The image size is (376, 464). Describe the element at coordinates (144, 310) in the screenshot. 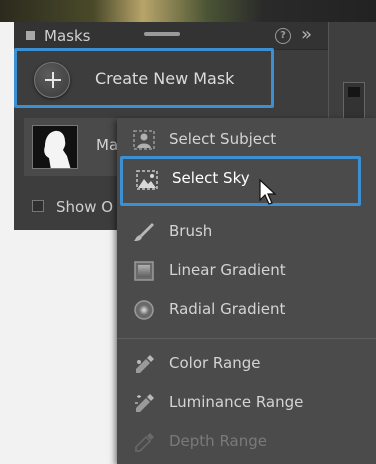

I see `radial-gradient-icon` at that location.